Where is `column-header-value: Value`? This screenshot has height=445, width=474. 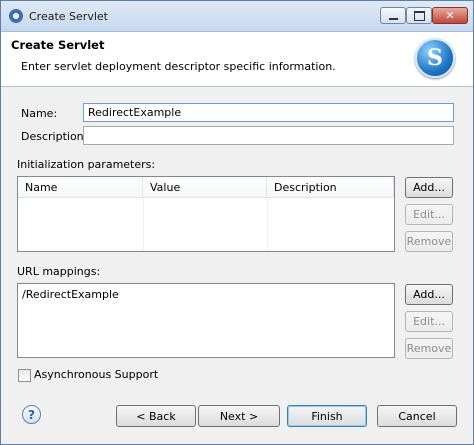 column-header-value: Value is located at coordinates (205, 187).